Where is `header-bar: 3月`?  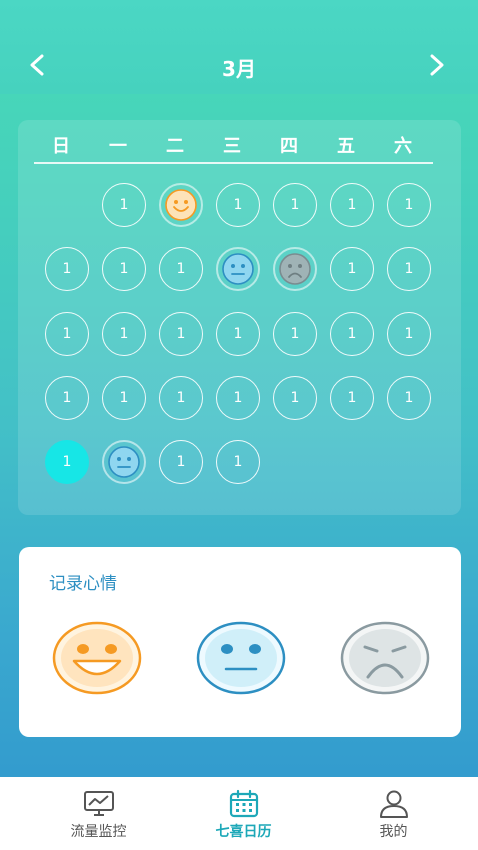
header-bar: 3月 is located at coordinates (239, 47).